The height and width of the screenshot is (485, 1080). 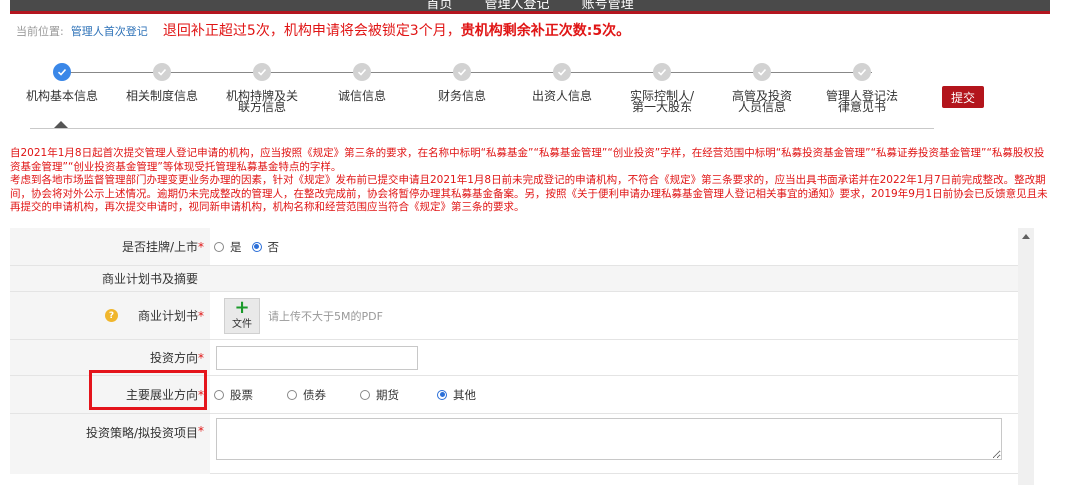 What do you see at coordinates (228, 247) in the screenshot?
I see `radio-listed-yes: 是` at bounding box center [228, 247].